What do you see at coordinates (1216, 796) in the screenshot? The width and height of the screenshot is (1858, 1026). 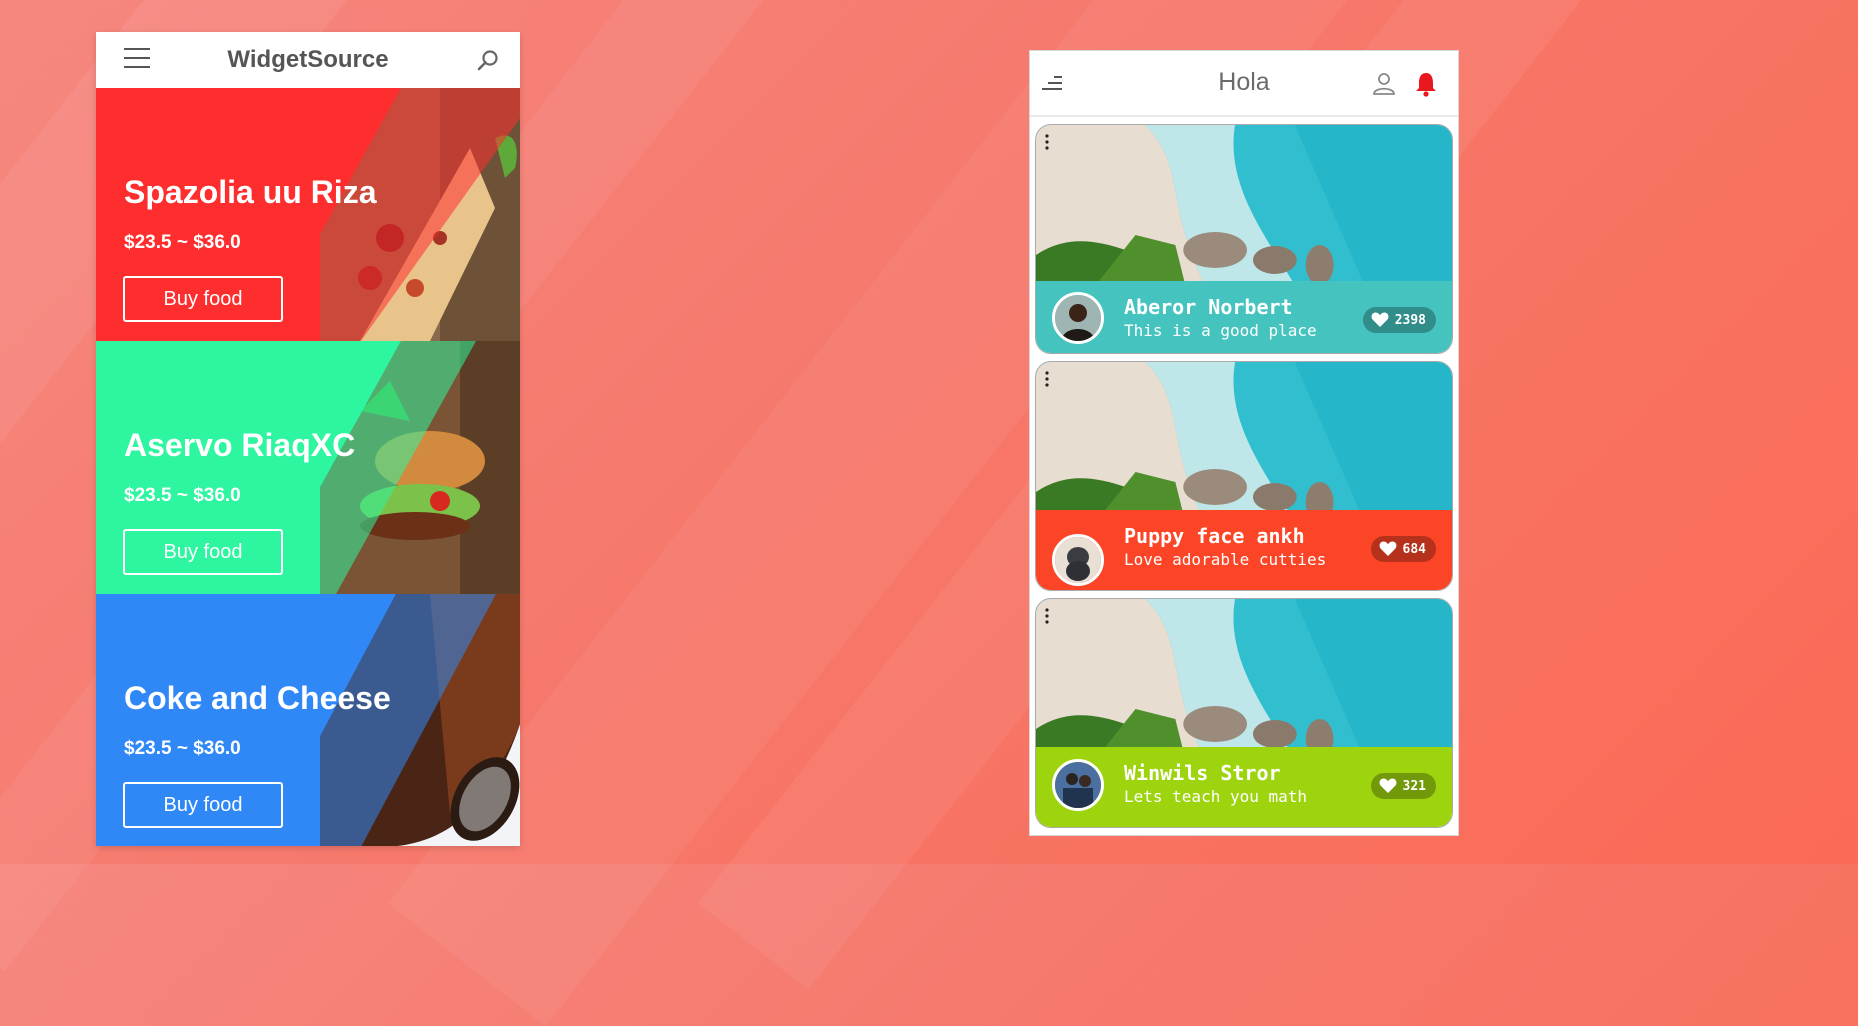 I see `post-description: Lets teach you math` at bounding box center [1216, 796].